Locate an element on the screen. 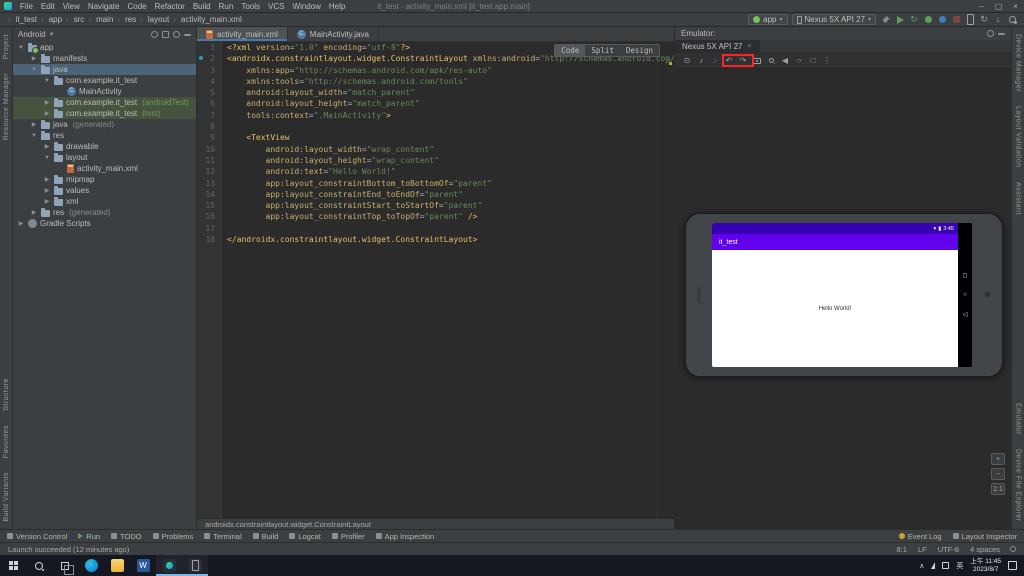 Image resolution: width=1024 pixels, height=576 pixels. power-button: ⊙ is located at coordinates (687, 61).